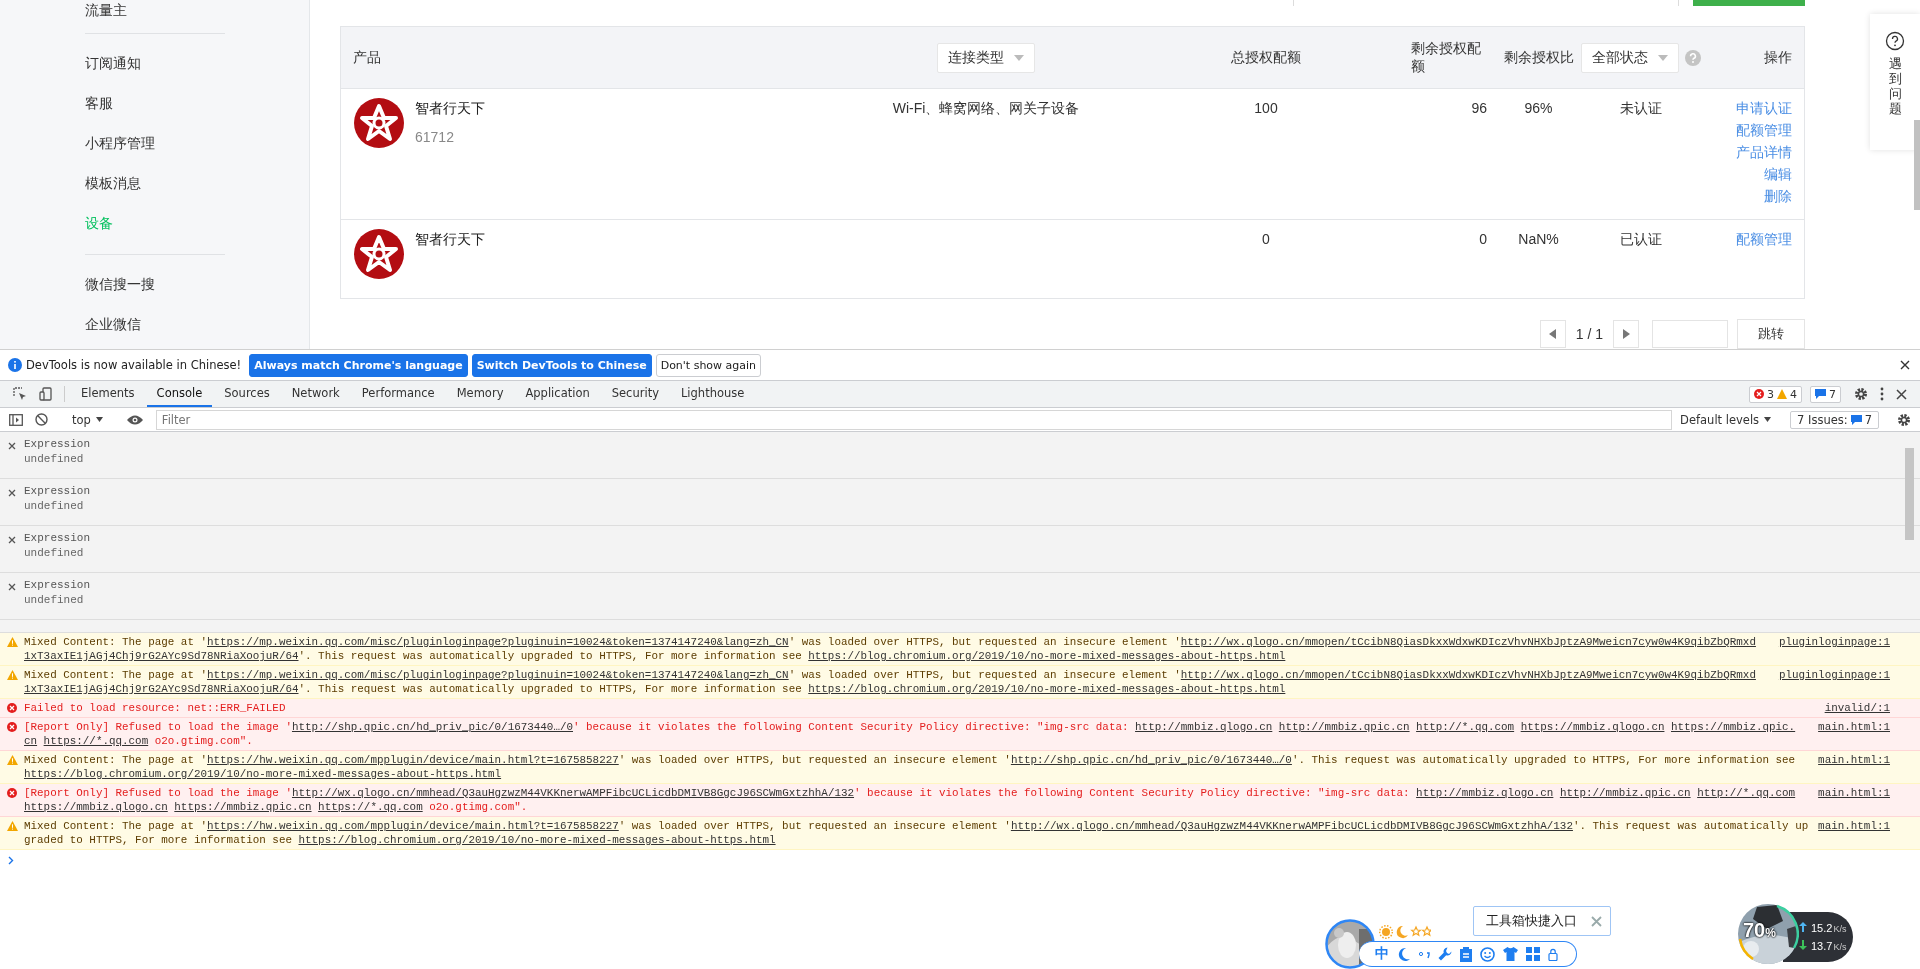 The image size is (1920, 969). What do you see at coordinates (1630, 57) in the screenshot?
I see `column-filter-dropdown: 全部状态` at bounding box center [1630, 57].